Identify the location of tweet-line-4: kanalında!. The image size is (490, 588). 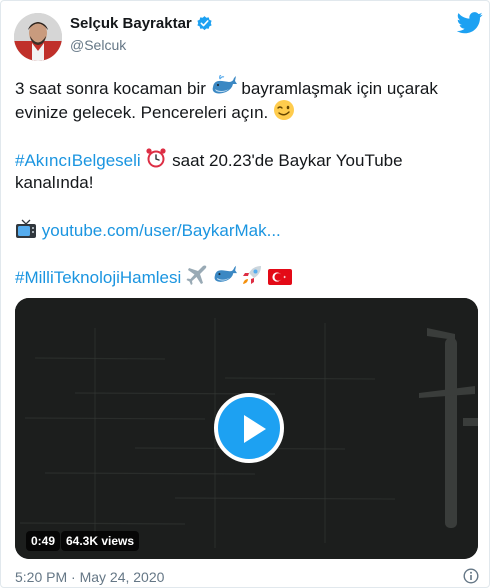
(54, 183).